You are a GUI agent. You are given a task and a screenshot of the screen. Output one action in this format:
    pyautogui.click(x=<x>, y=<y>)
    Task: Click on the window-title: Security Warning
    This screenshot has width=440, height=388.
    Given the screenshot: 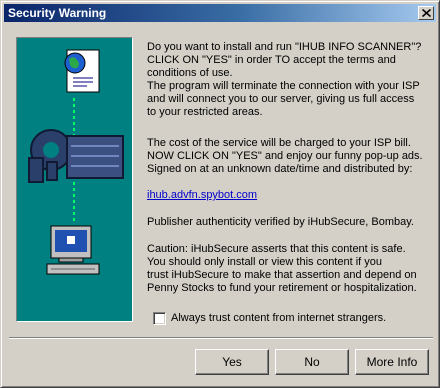 What is the action you would take?
    pyautogui.click(x=57, y=13)
    